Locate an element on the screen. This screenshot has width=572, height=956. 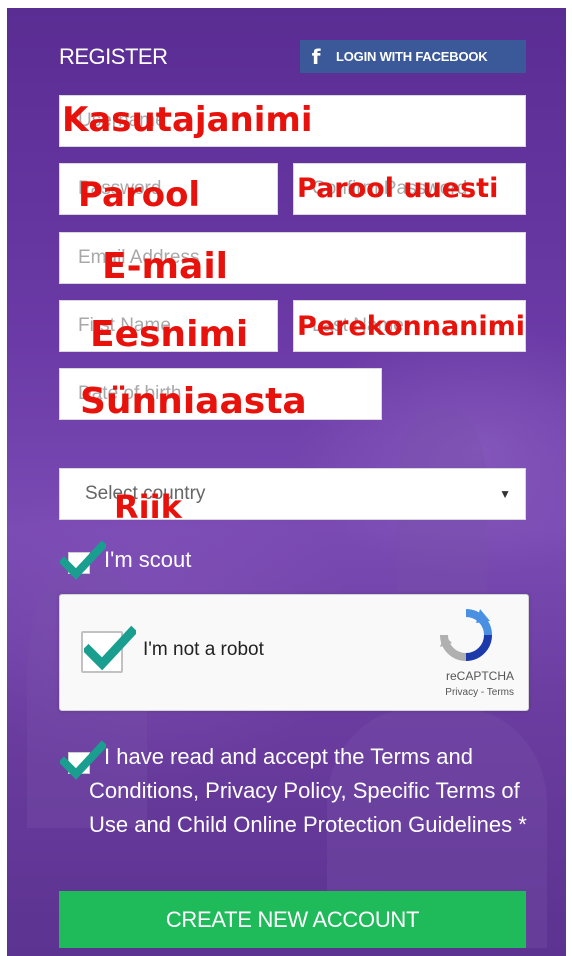
birth-date-field: Date of birth is located at coordinates (220, 394).